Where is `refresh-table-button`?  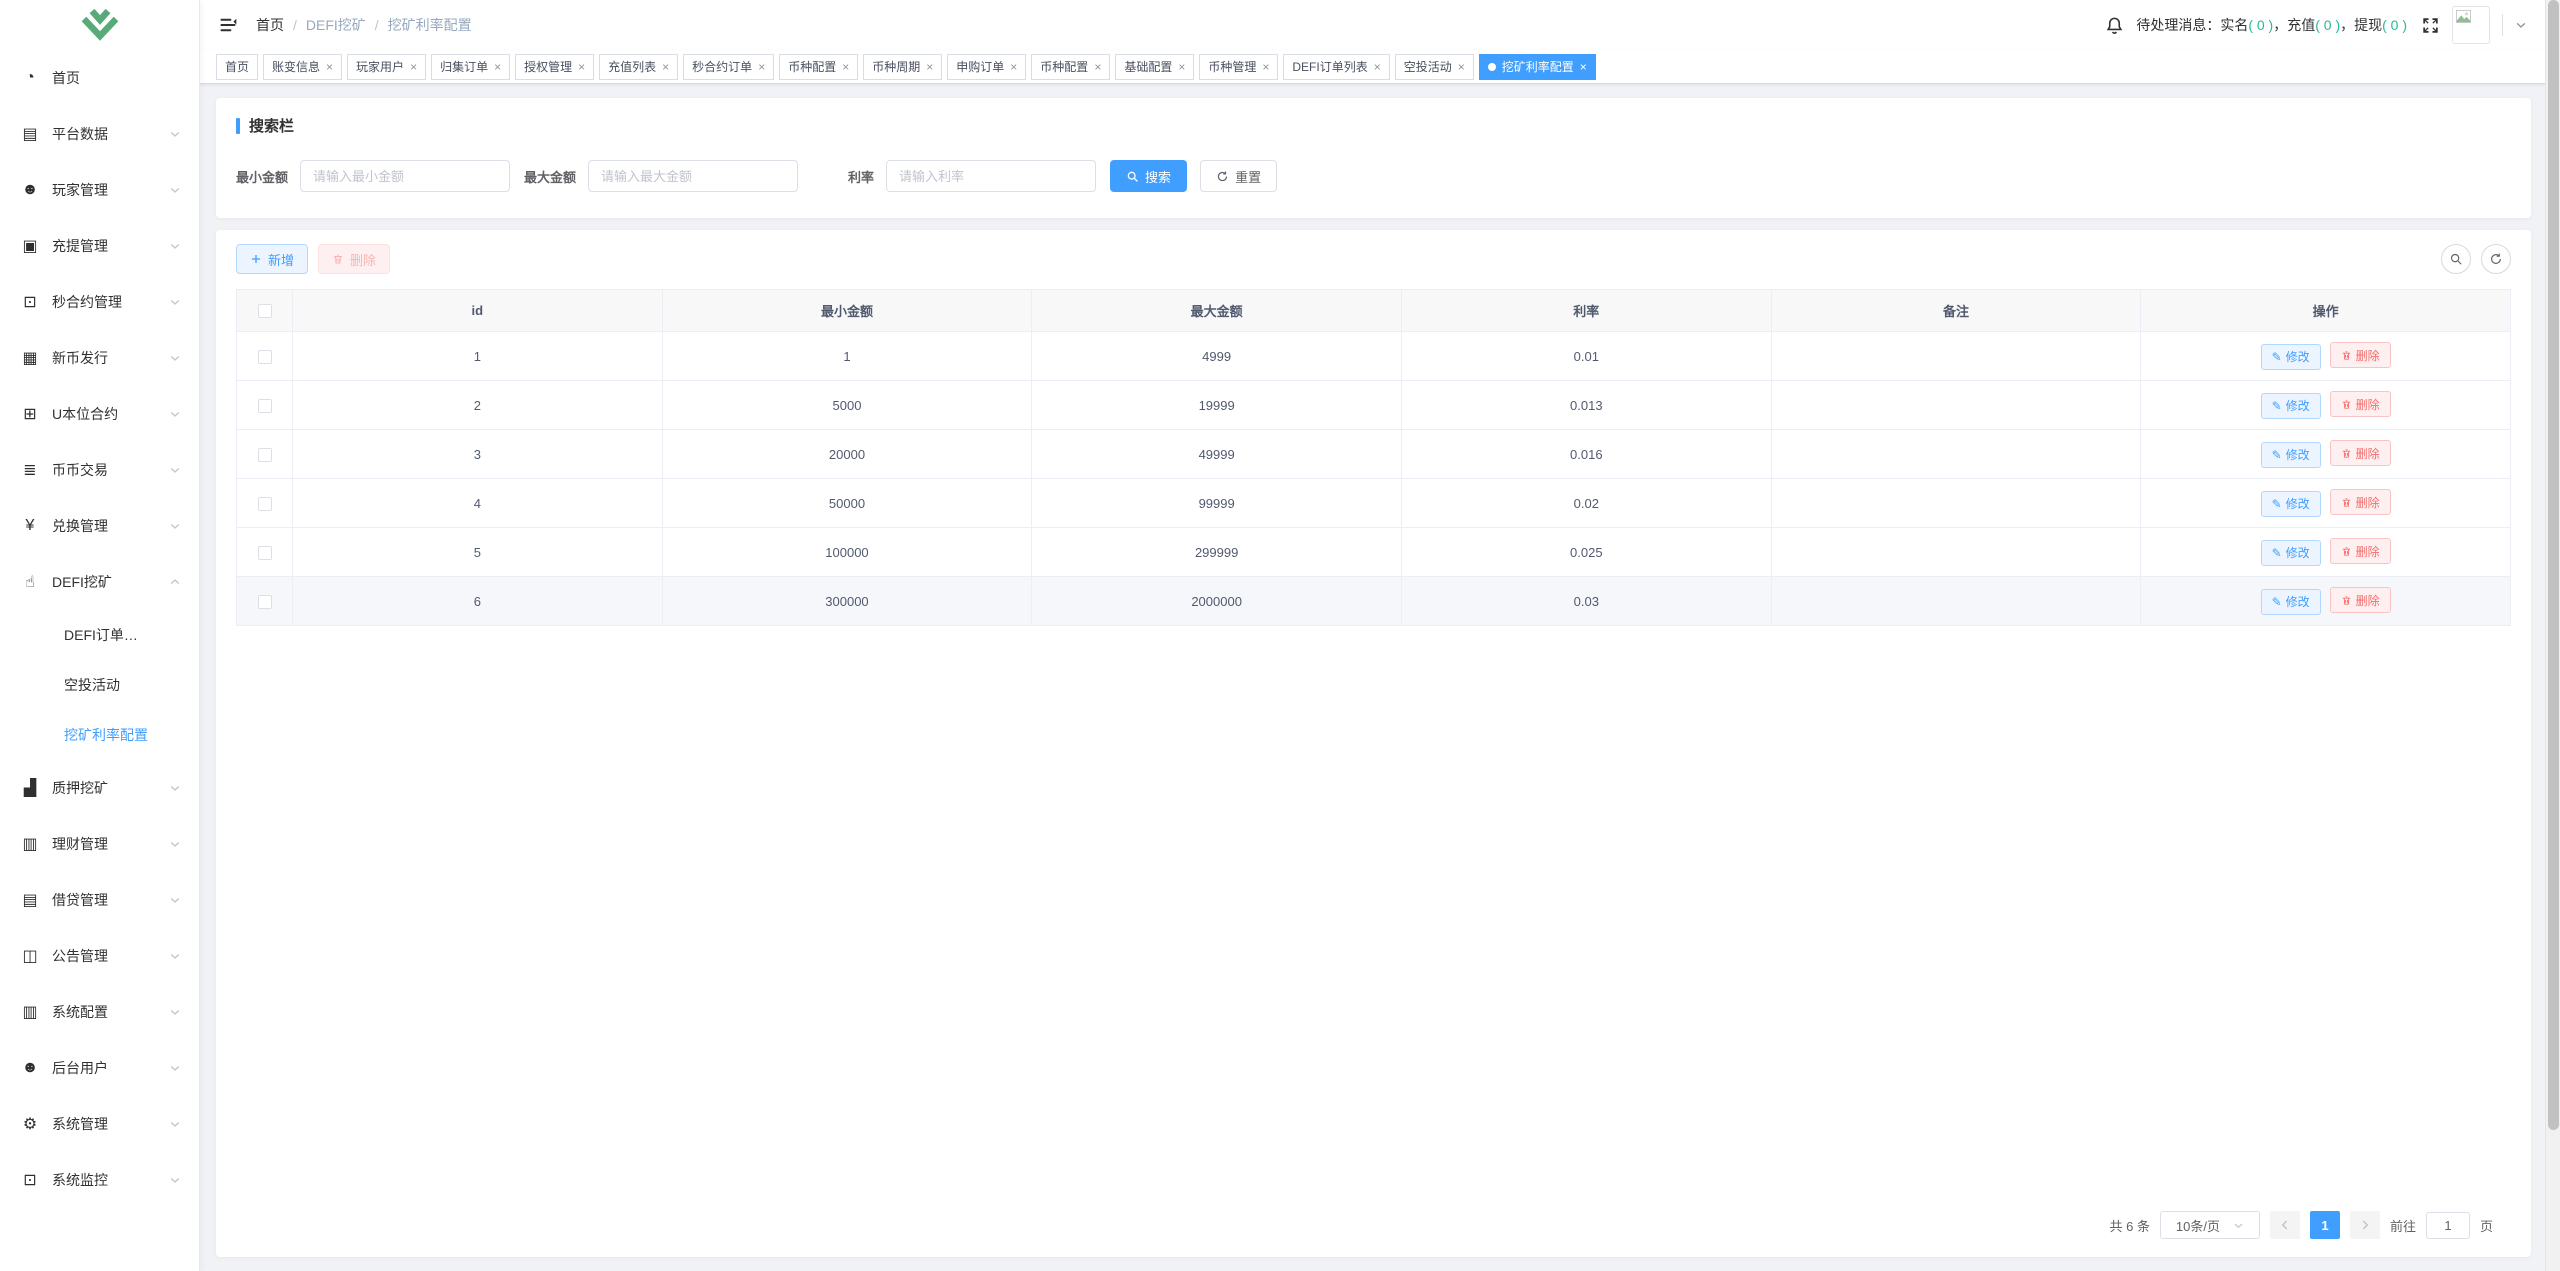 refresh-table-button is located at coordinates (2496, 259).